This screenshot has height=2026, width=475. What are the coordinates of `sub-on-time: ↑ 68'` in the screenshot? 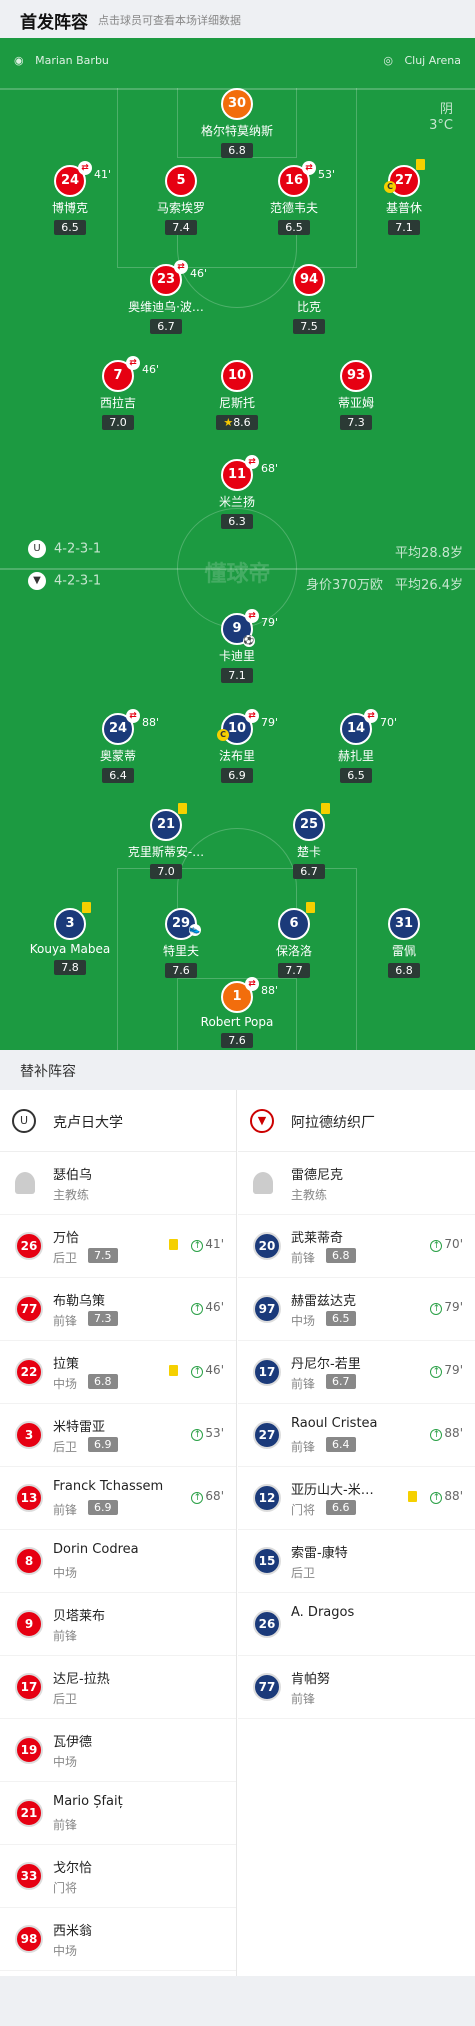 It's located at (207, 1496).